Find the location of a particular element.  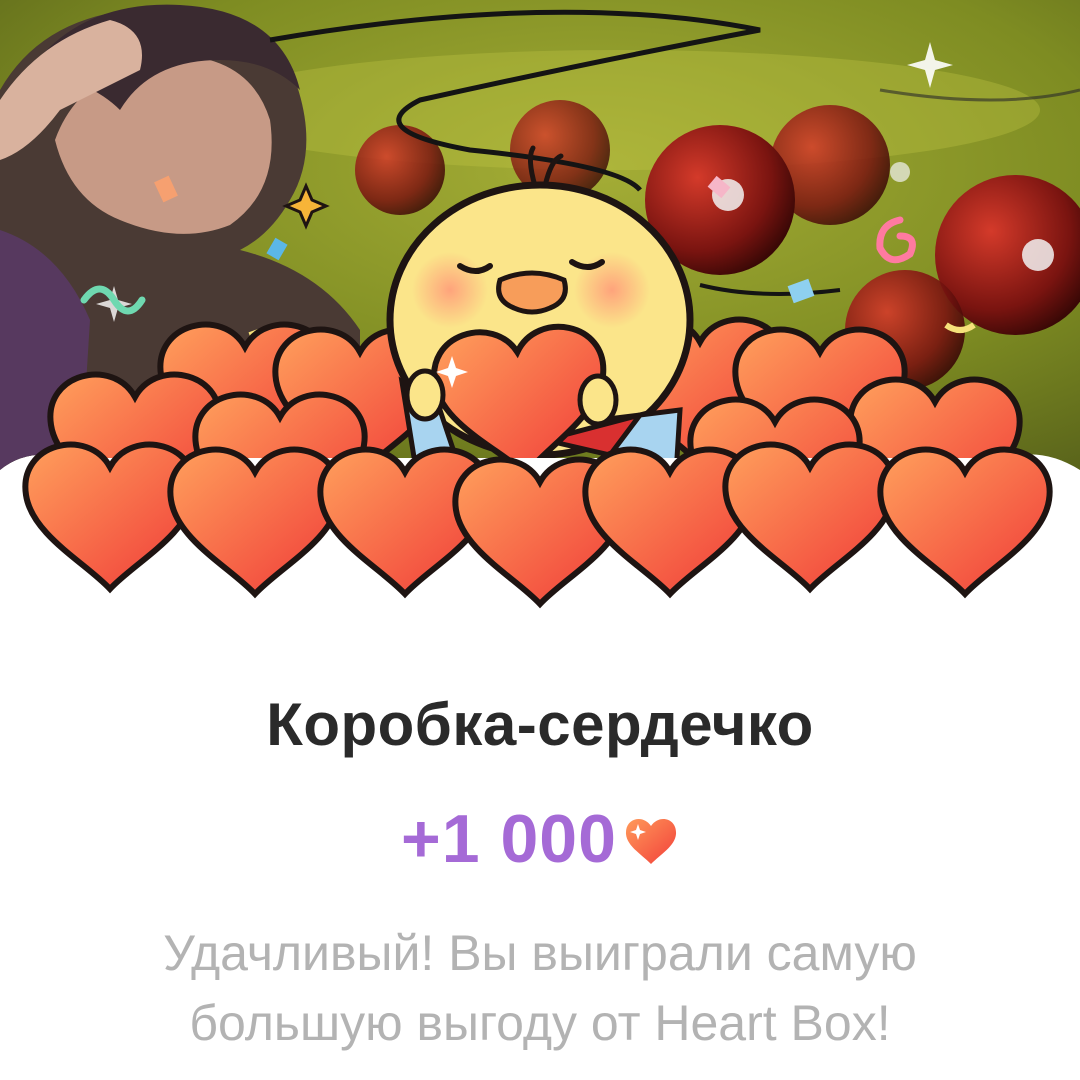

heart-icon is located at coordinates (650, 841).